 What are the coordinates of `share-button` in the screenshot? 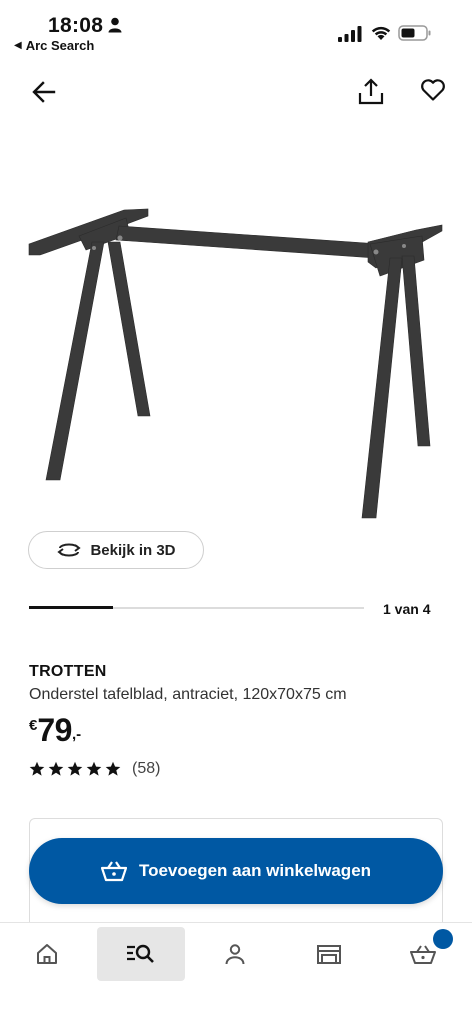 It's located at (371, 92).